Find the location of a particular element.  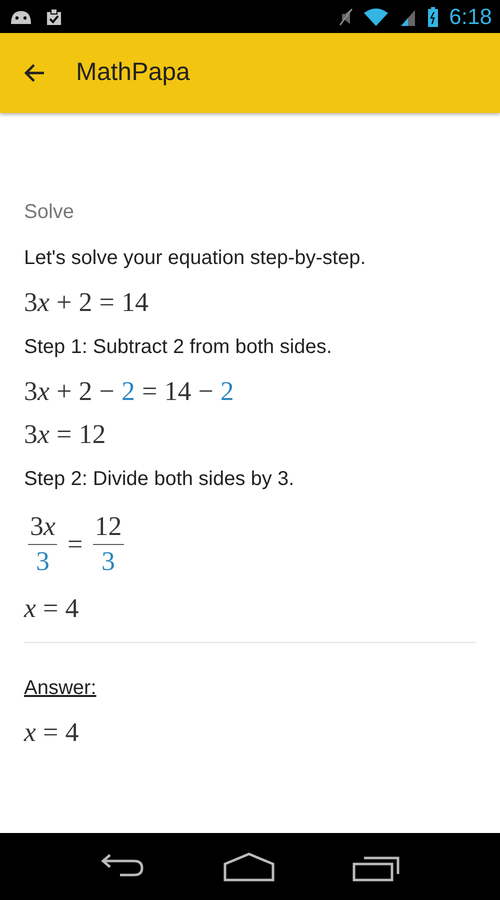

app-title: MathPapa is located at coordinates (133, 72).